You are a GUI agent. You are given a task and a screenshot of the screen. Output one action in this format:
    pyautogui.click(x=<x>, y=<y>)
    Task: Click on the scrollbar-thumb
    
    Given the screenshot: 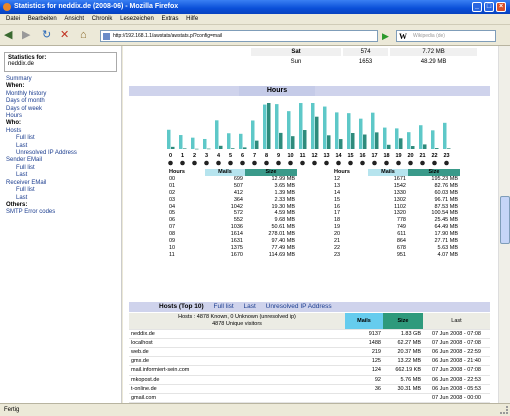 What is the action you would take?
    pyautogui.click(x=505, y=220)
    